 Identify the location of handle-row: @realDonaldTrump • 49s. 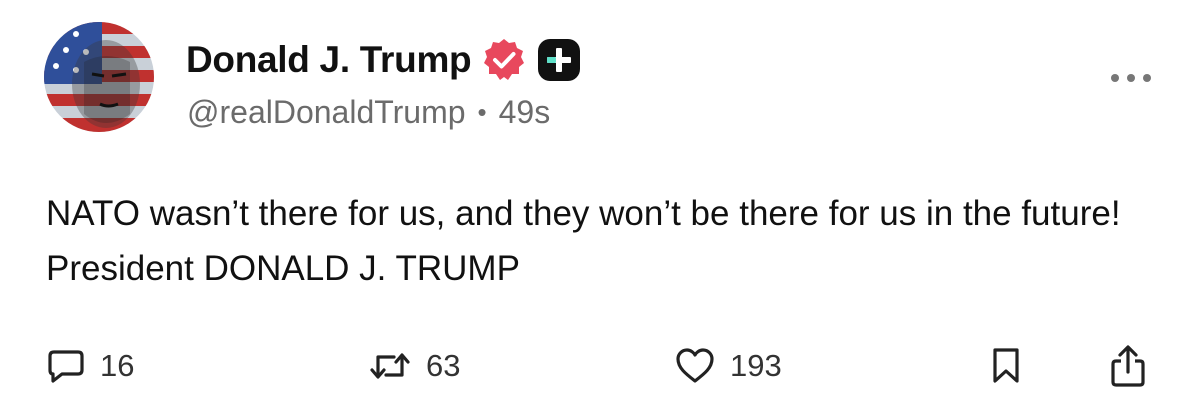
(368, 112).